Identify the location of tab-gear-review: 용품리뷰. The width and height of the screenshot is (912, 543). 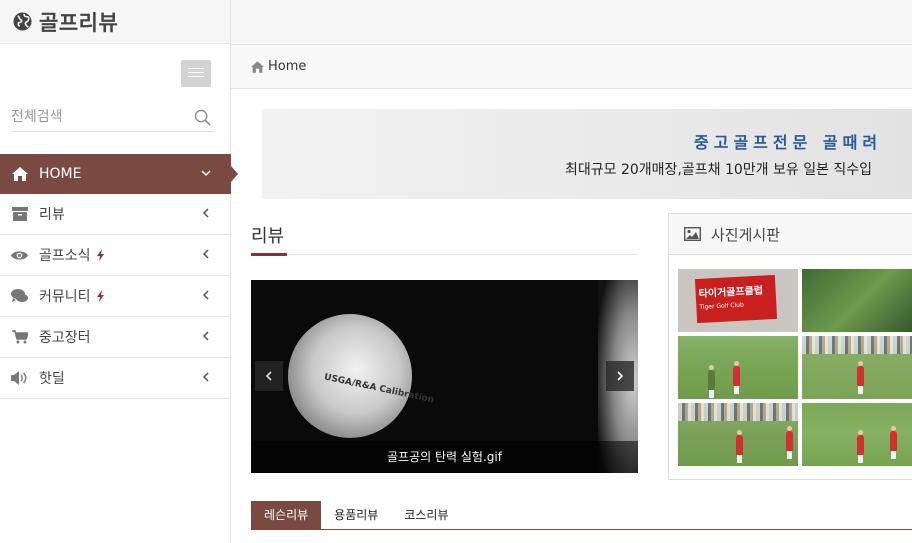
(356, 515).